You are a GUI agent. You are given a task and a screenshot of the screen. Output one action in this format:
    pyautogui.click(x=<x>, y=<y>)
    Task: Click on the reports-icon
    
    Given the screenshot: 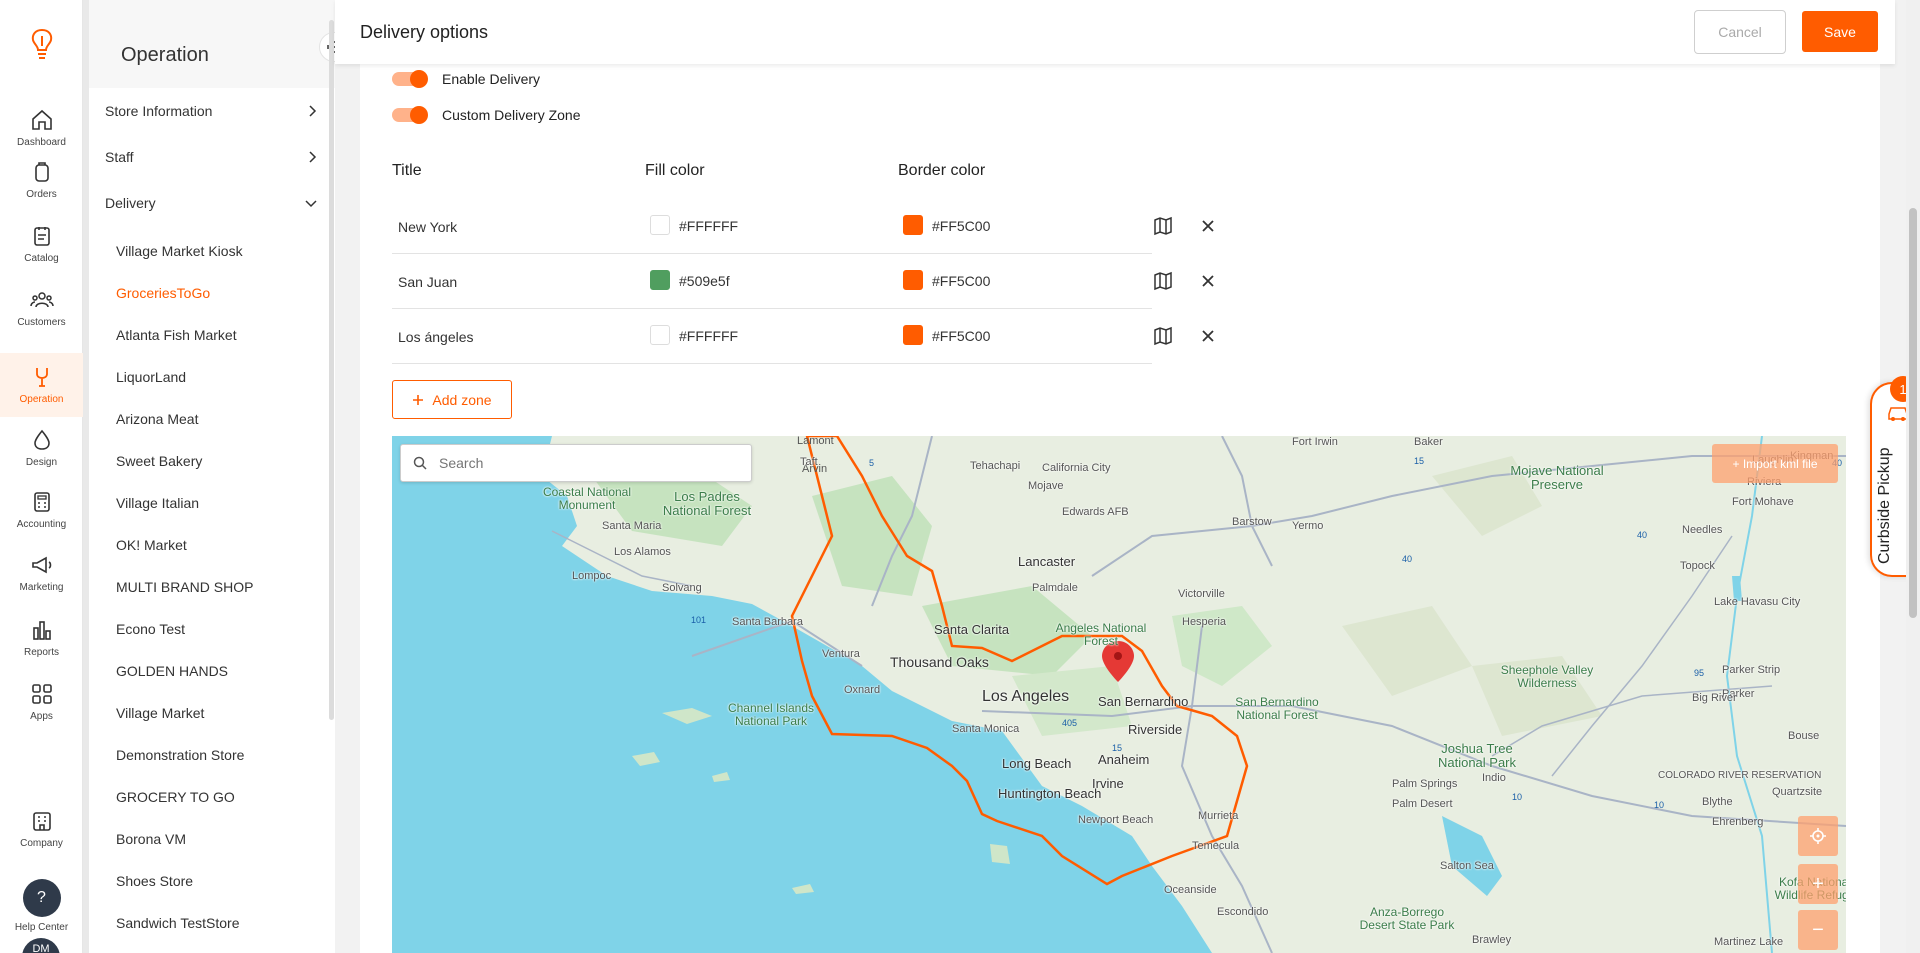 What is the action you would take?
    pyautogui.click(x=41, y=630)
    